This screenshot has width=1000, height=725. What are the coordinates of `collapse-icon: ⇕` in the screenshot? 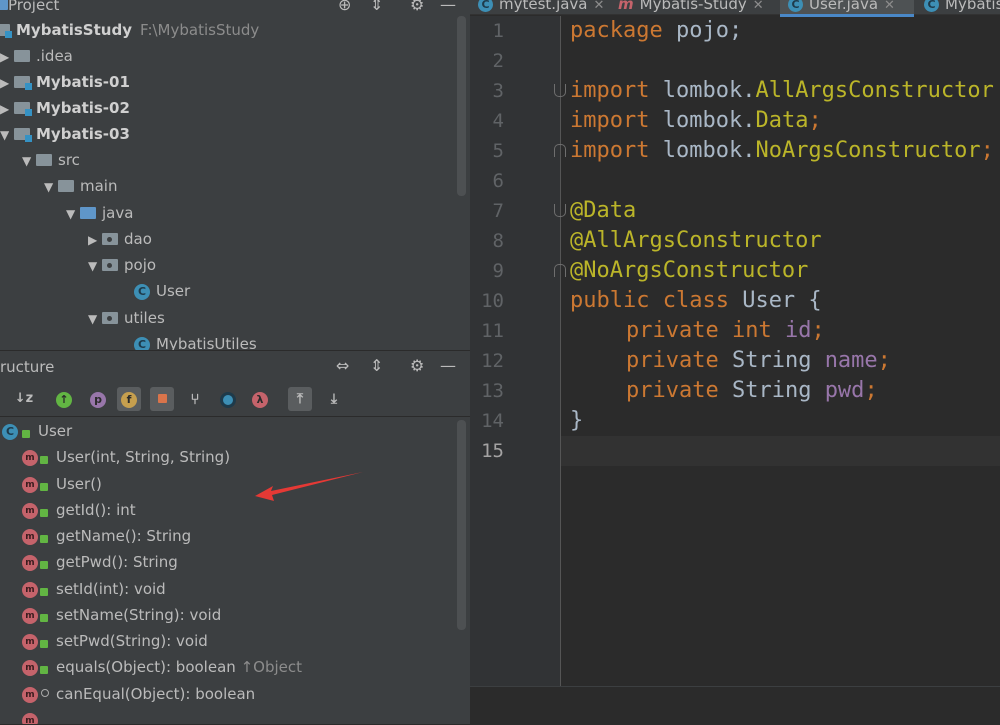 It's located at (376, 7).